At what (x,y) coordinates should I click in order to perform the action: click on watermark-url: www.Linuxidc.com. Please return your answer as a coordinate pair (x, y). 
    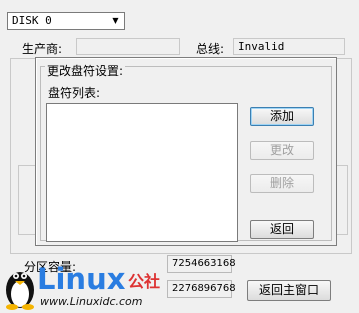
    Looking at the image, I should click on (91, 301).